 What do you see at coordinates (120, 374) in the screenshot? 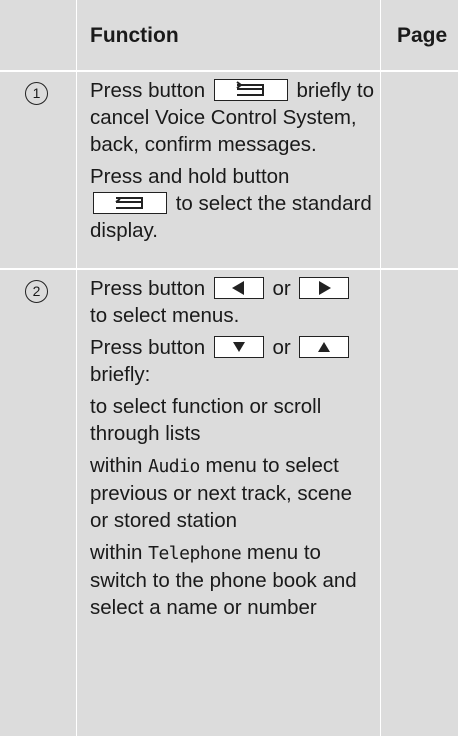
I see `text-briefly: briefly:` at bounding box center [120, 374].